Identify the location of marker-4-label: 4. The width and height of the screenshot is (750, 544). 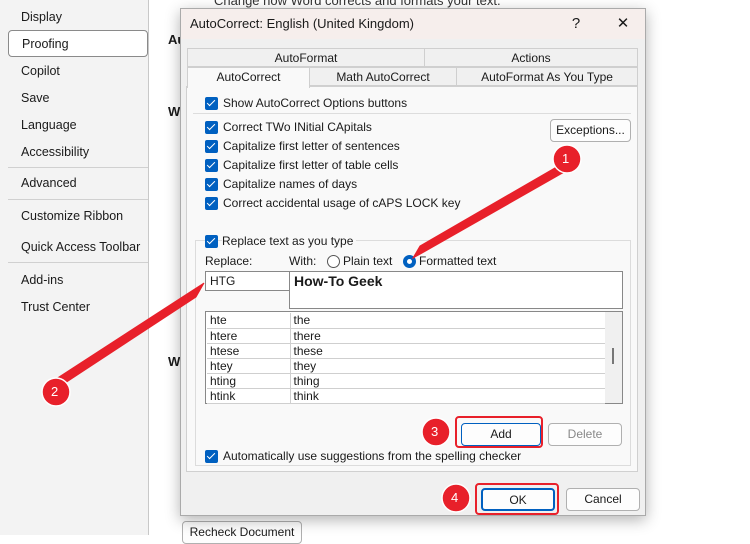
(455, 497).